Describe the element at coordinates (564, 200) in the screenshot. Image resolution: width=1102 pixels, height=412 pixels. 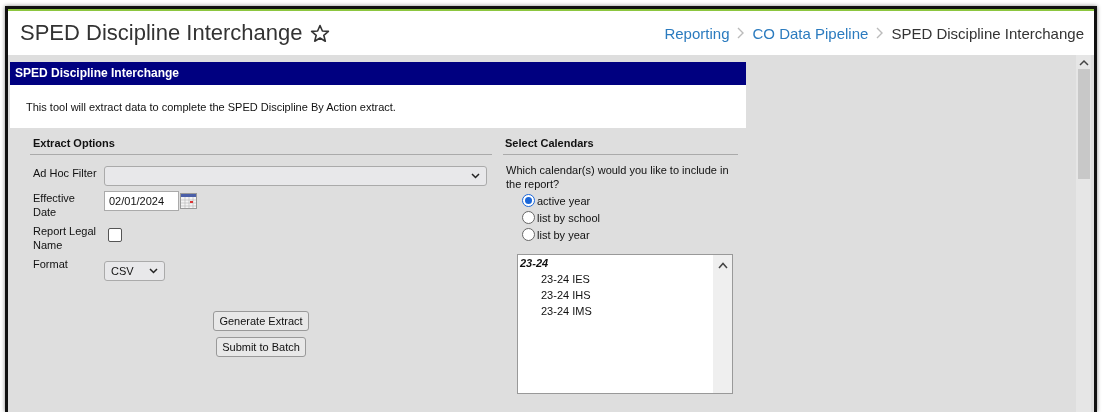
I see `radio-label: active year` at that location.